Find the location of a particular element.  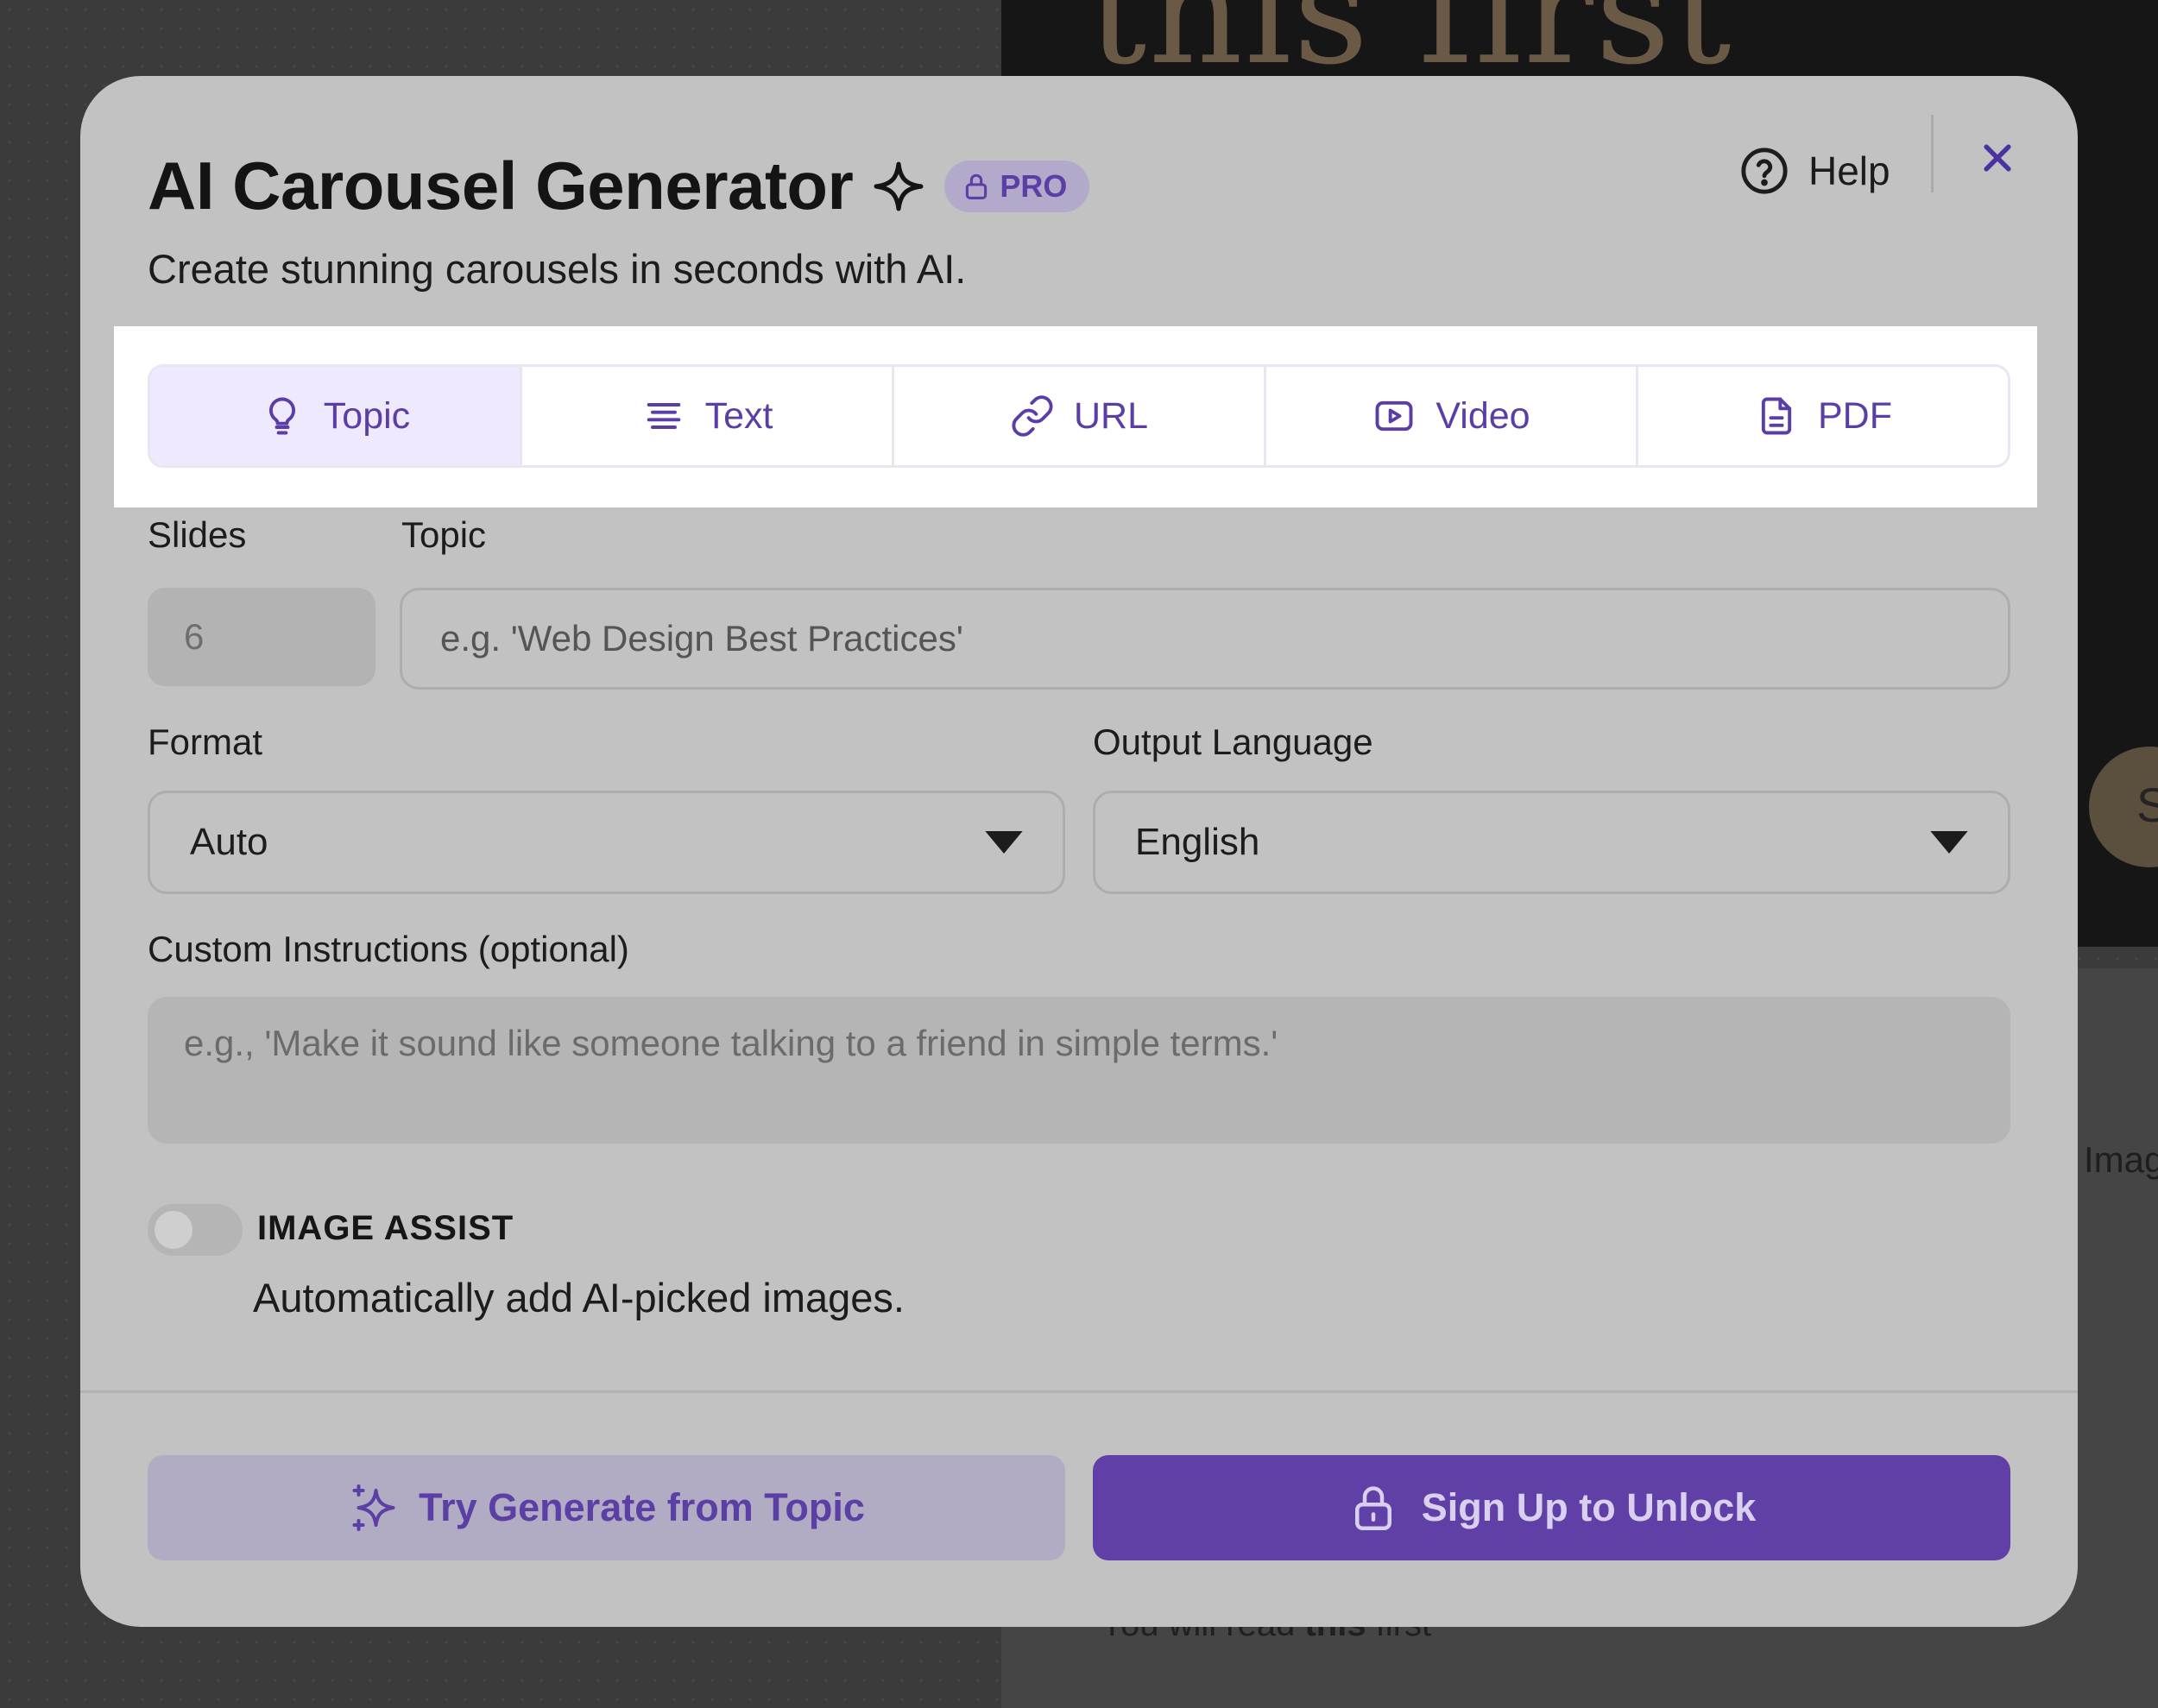

slides-label: Slides is located at coordinates (197, 534).